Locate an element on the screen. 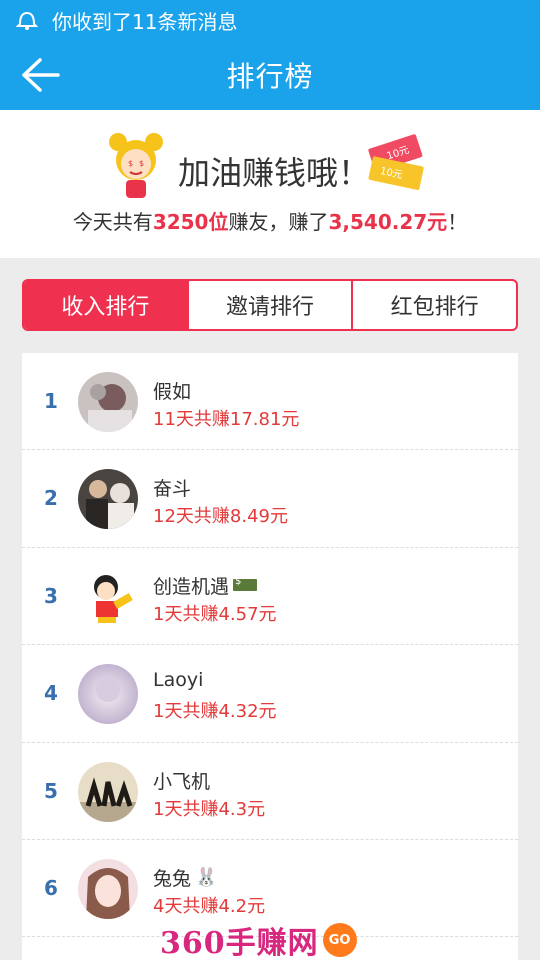 The image size is (540, 960). user-name-text: 奋斗 is located at coordinates (172, 489).